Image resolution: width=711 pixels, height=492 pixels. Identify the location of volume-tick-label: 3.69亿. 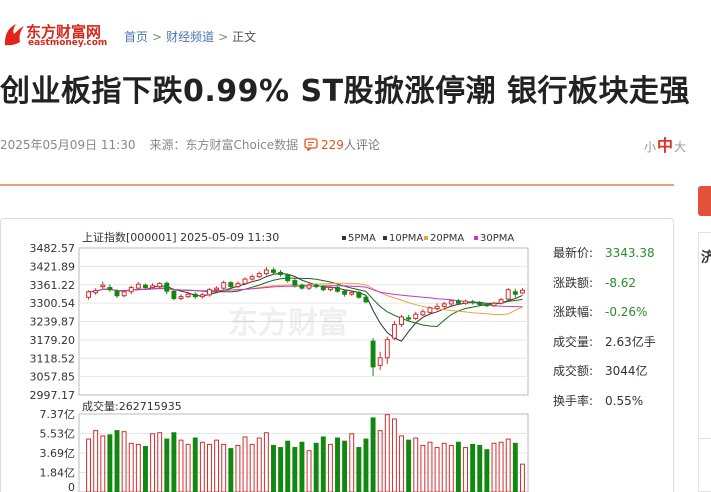
(58, 453).